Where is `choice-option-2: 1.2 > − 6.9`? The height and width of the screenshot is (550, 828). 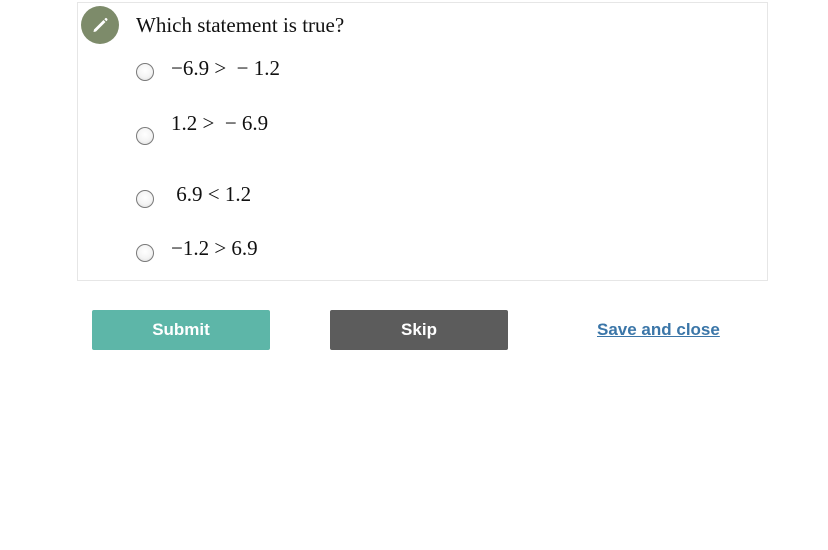
choice-option-2: 1.2 > − 6.9 is located at coordinates (286, 131).